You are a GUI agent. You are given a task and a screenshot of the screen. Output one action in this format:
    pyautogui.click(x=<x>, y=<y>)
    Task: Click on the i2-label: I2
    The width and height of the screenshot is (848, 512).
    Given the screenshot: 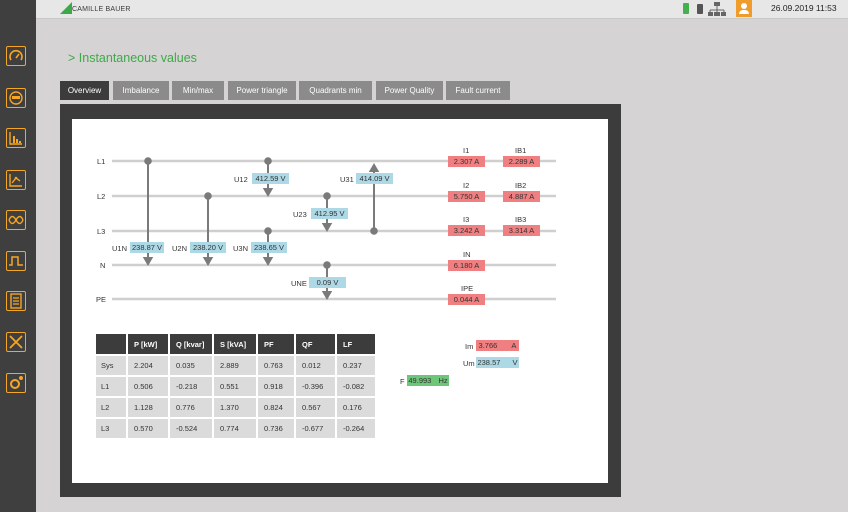 What is the action you would take?
    pyautogui.click(x=466, y=185)
    